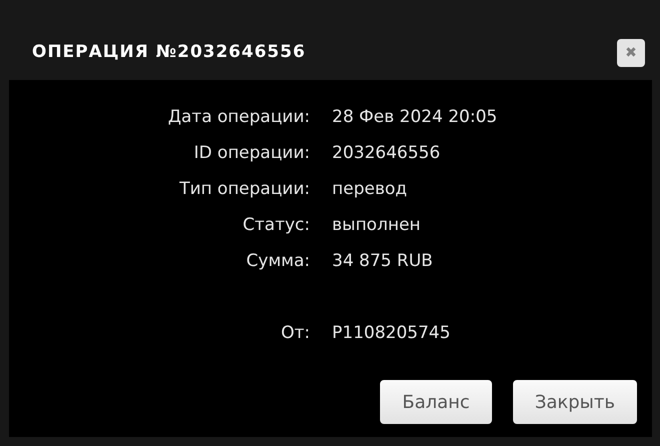 The width and height of the screenshot is (660, 446). Describe the element at coordinates (436, 402) in the screenshot. I see `dialog-button: Баланс` at that location.